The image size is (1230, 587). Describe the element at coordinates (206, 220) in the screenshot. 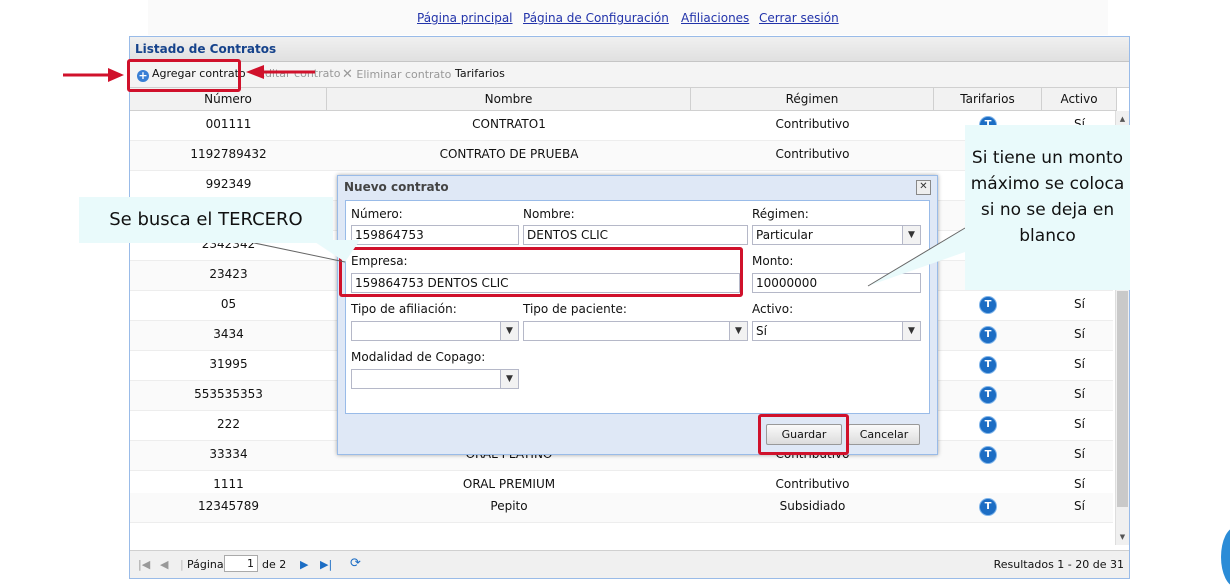

I see `callout-tercero: Se busca el TERCERO` at that location.